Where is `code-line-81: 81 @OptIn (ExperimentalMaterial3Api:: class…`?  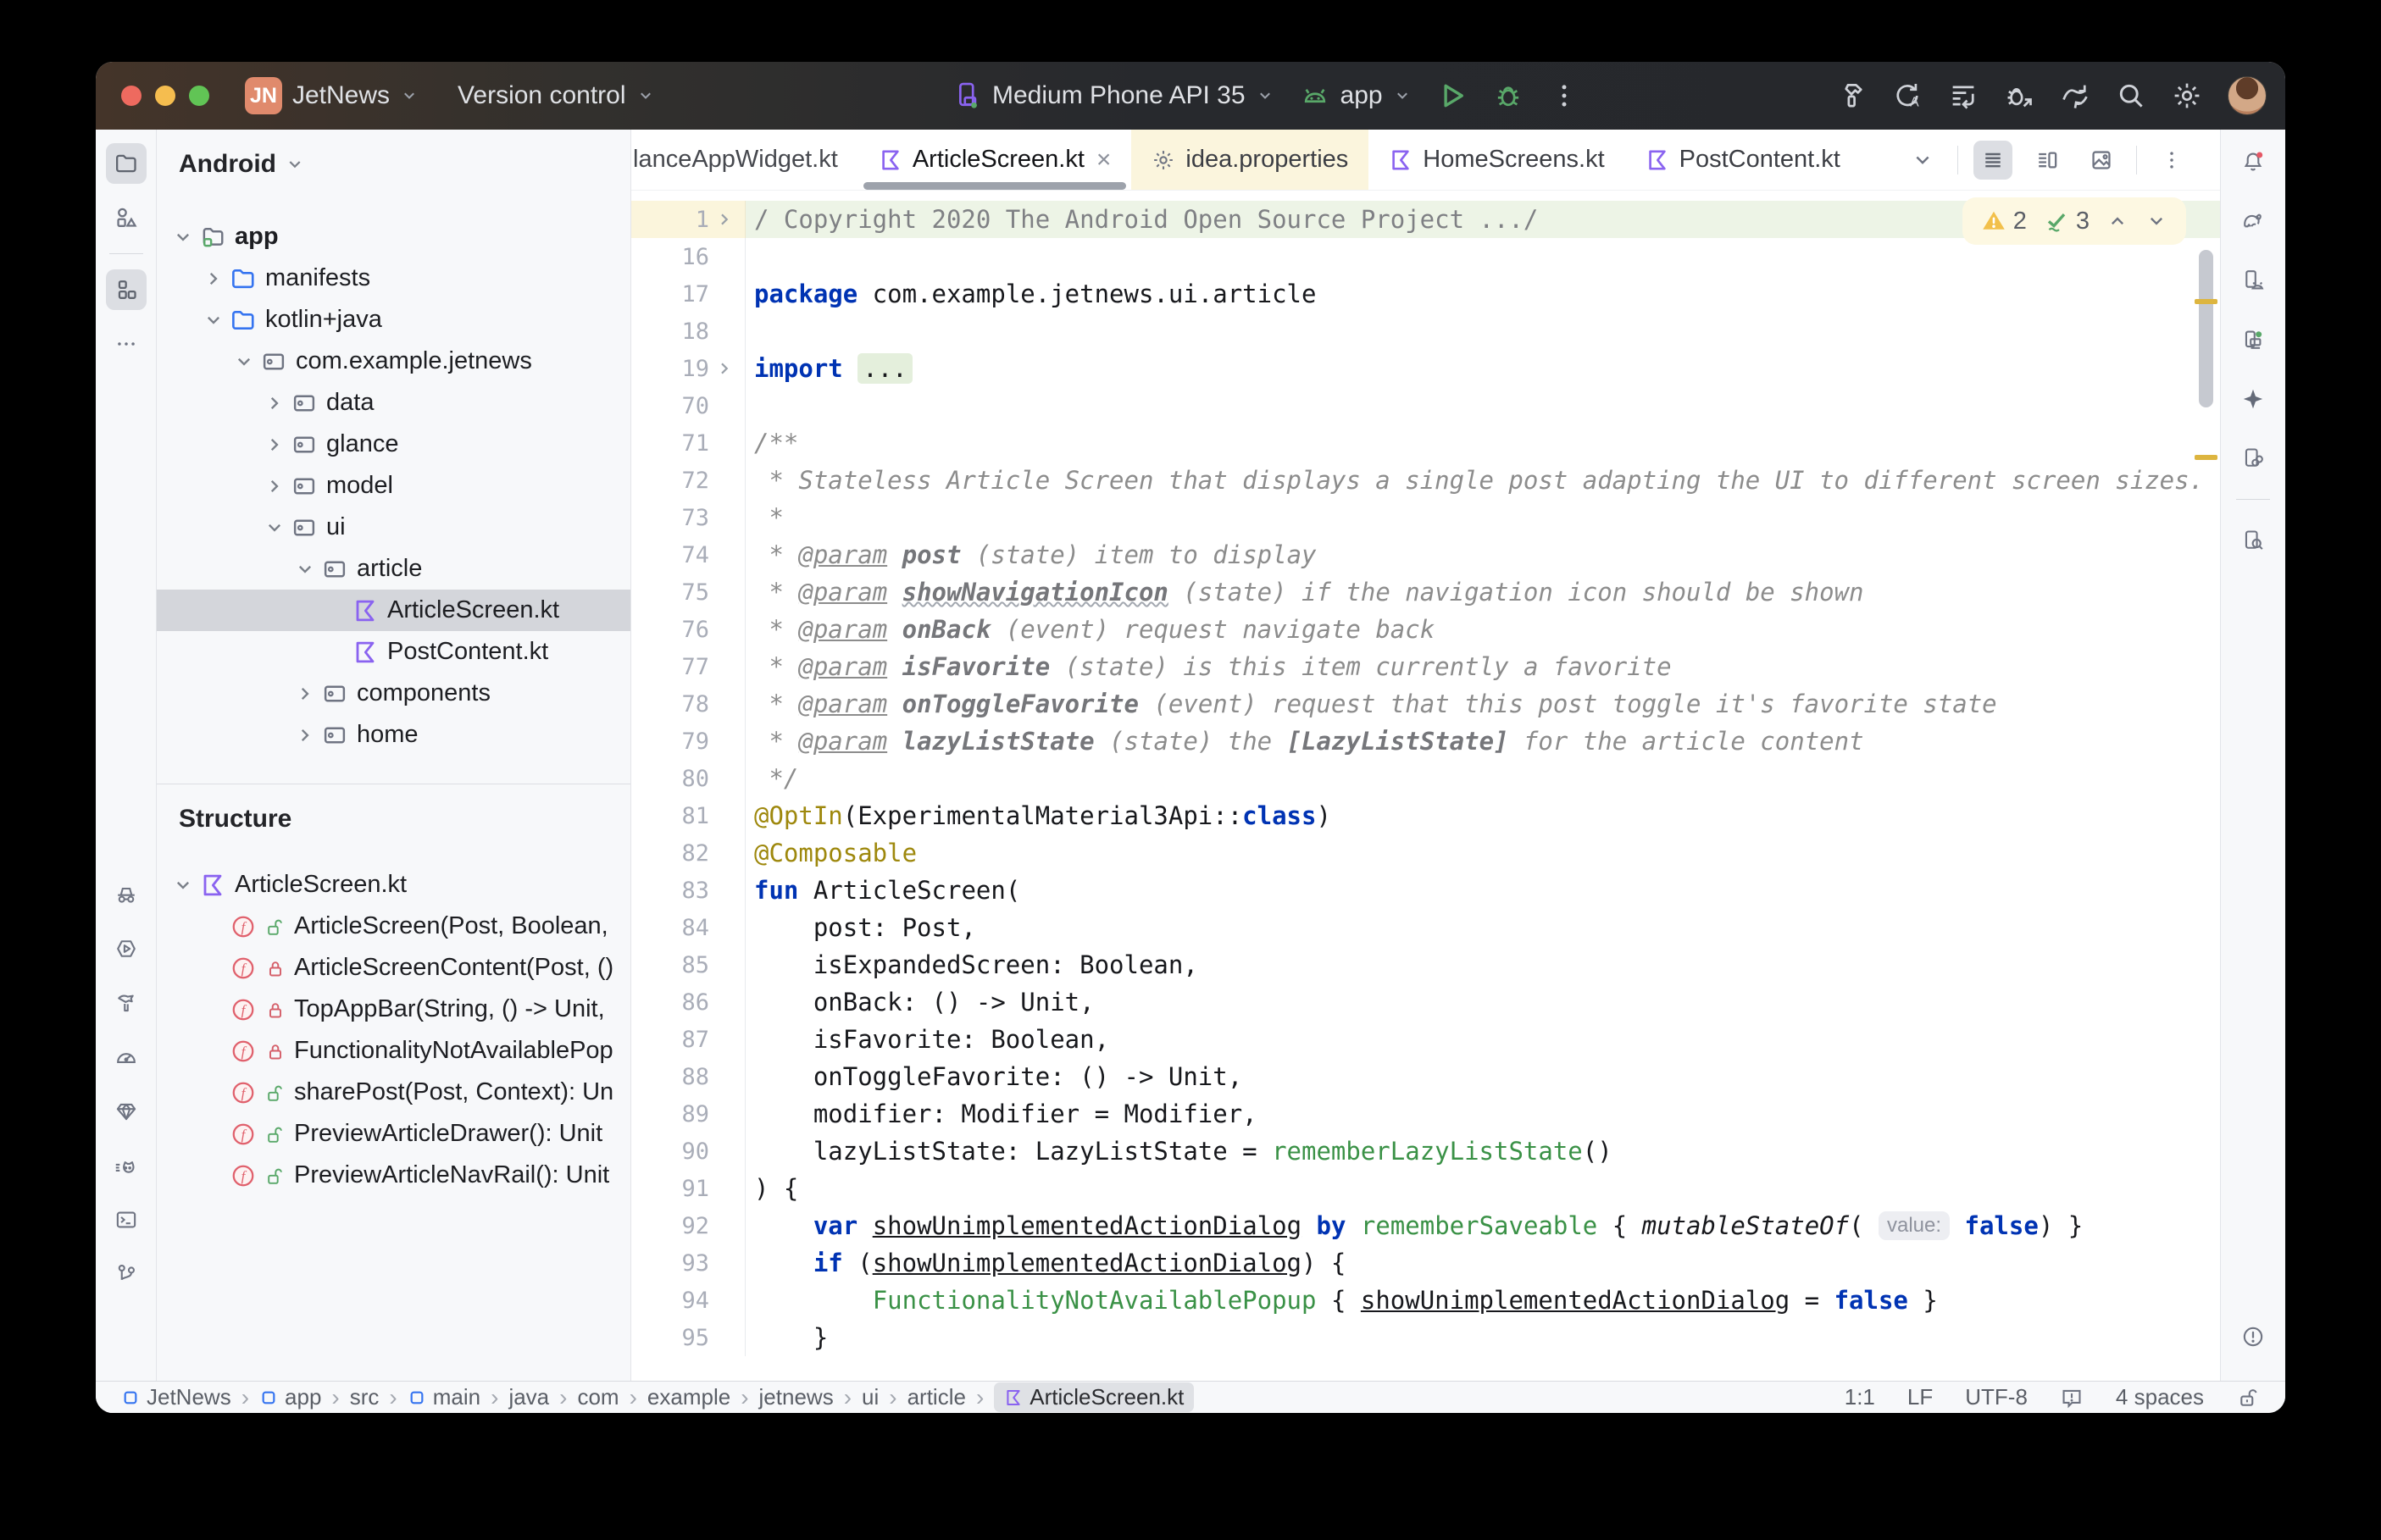 code-line-81: 81 @OptIn (ExperimentalMaterial3Api:: class… is located at coordinates (1425, 815).